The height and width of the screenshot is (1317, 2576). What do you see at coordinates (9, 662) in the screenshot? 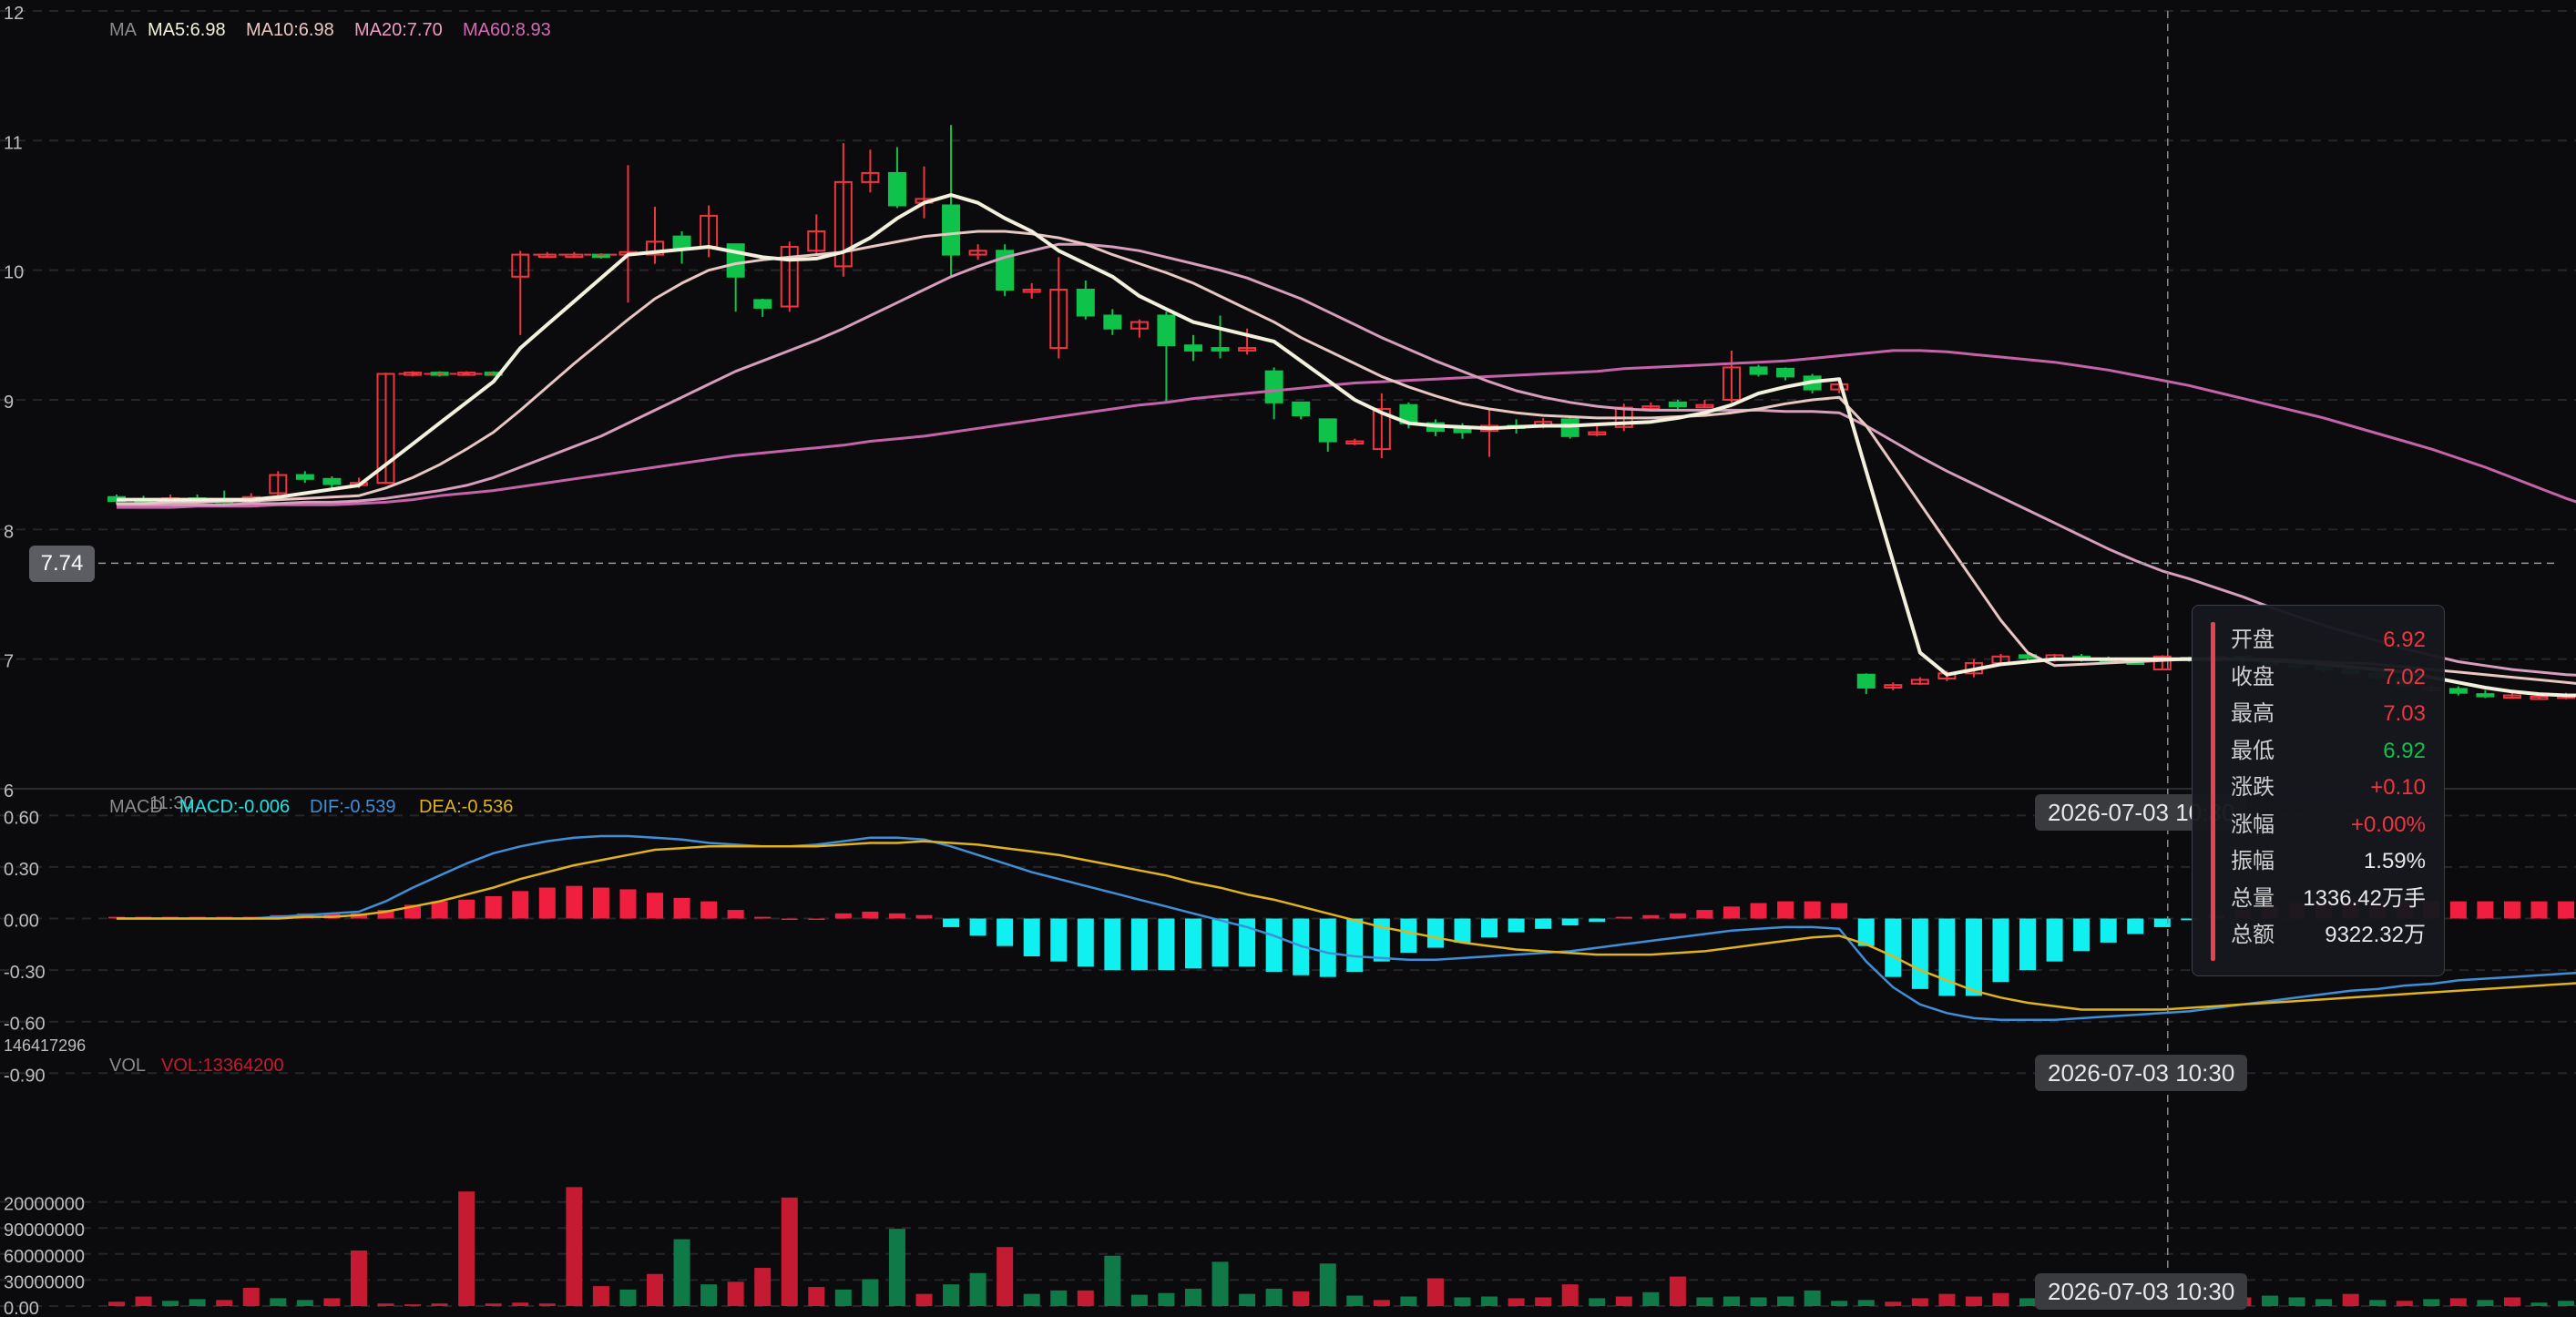
I see `price-tick-label: 7` at bounding box center [9, 662].